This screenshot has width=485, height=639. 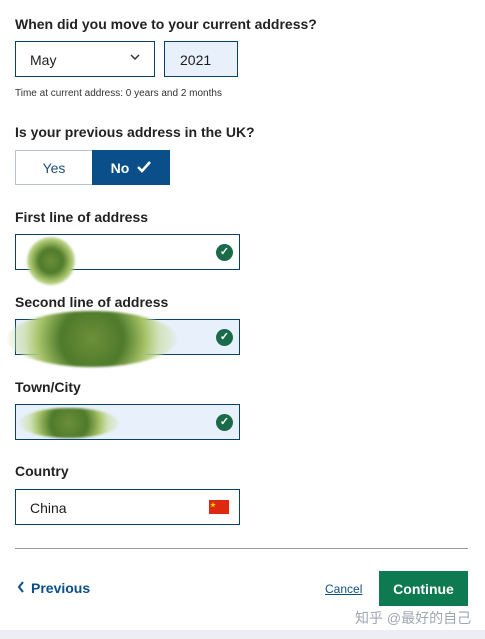 What do you see at coordinates (343, 589) in the screenshot?
I see `cancel-link: Cancel` at bounding box center [343, 589].